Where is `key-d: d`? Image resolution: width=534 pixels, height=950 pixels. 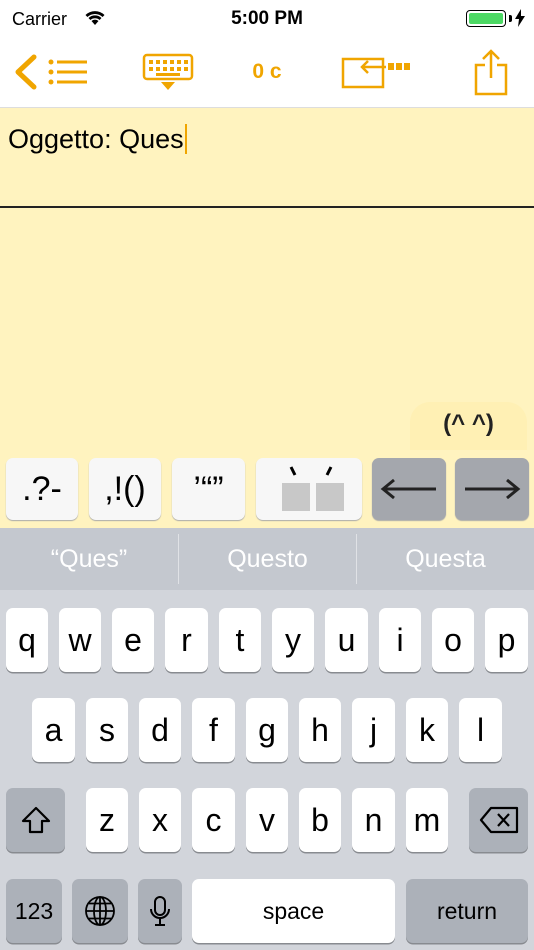 key-d: d is located at coordinates (160, 730).